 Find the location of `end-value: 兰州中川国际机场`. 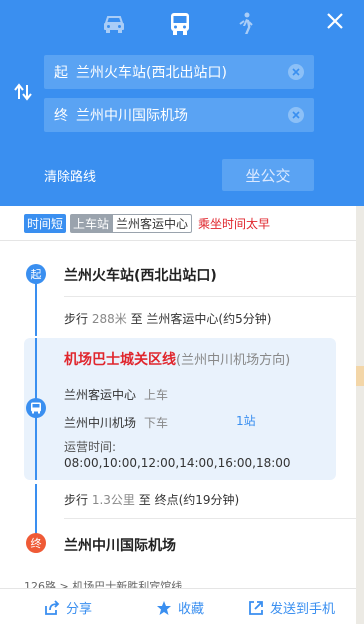

end-value: 兰州中川国际机场 is located at coordinates (132, 116).